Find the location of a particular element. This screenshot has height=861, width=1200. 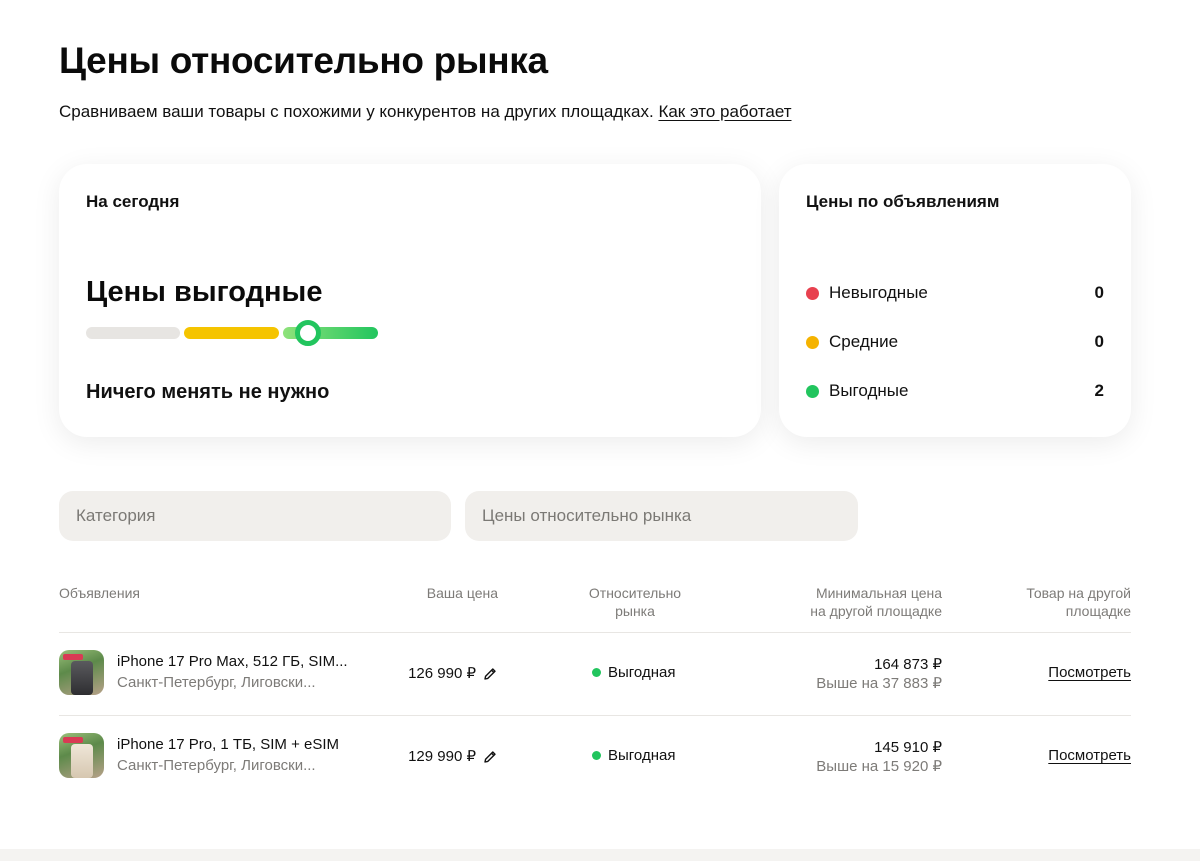

market-price-filter: Цены относительно рынка is located at coordinates (661, 516).